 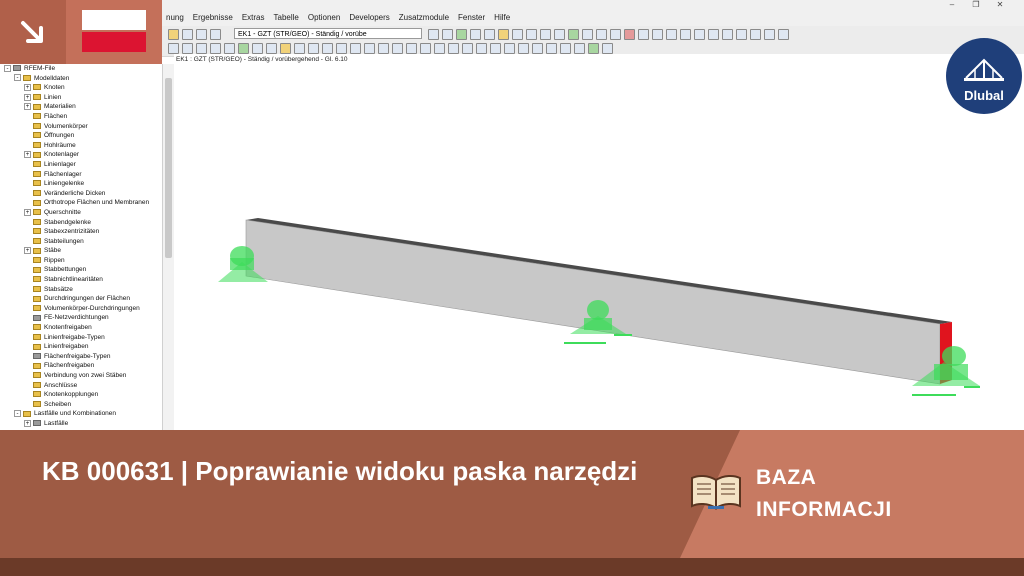 I want to click on transparent-icon, so click(x=453, y=48).